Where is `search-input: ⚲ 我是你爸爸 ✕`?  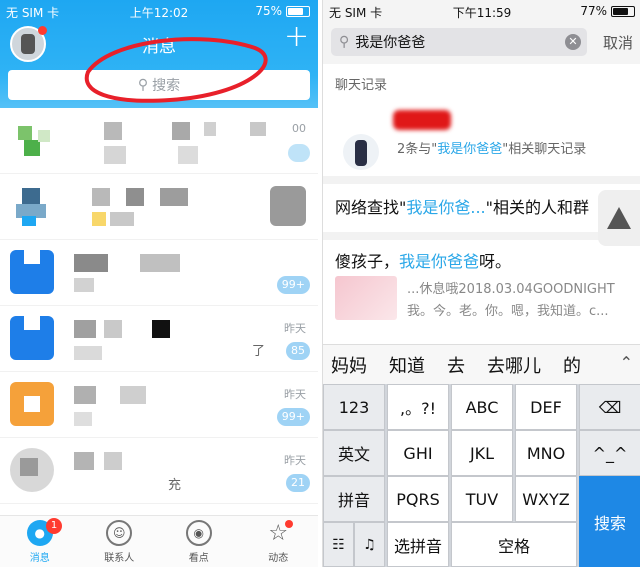
search-input: ⚲ 我是你爸爸 ✕ is located at coordinates (459, 42).